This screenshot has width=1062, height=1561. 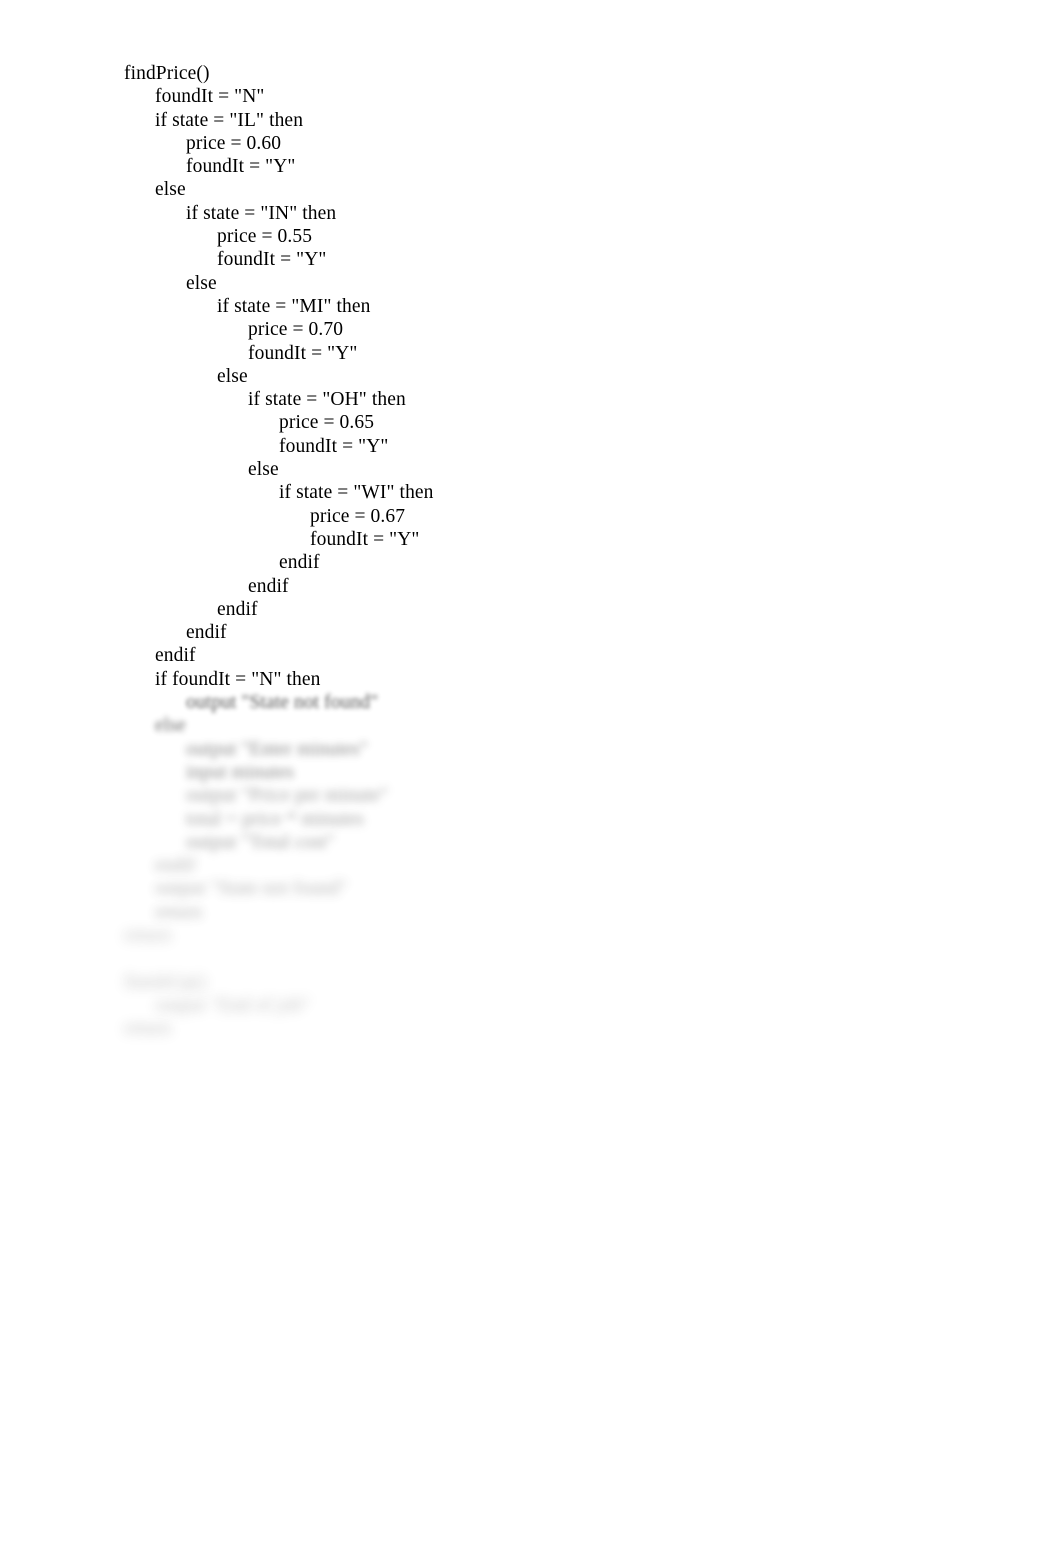 What do you see at coordinates (261, 213) in the screenshot?
I see `code-line: if state = "IN" then` at bounding box center [261, 213].